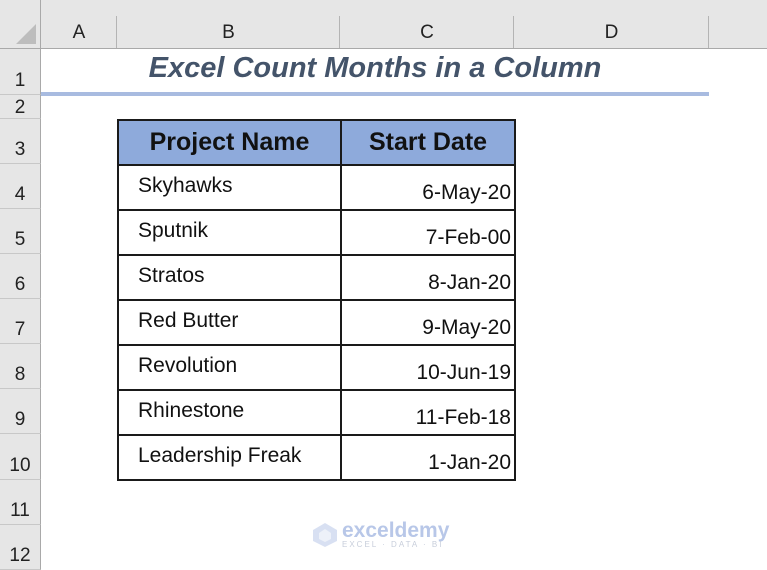 This screenshot has height=570, width=767. Describe the element at coordinates (20, 419) in the screenshot. I see `row-label: 9` at that location.